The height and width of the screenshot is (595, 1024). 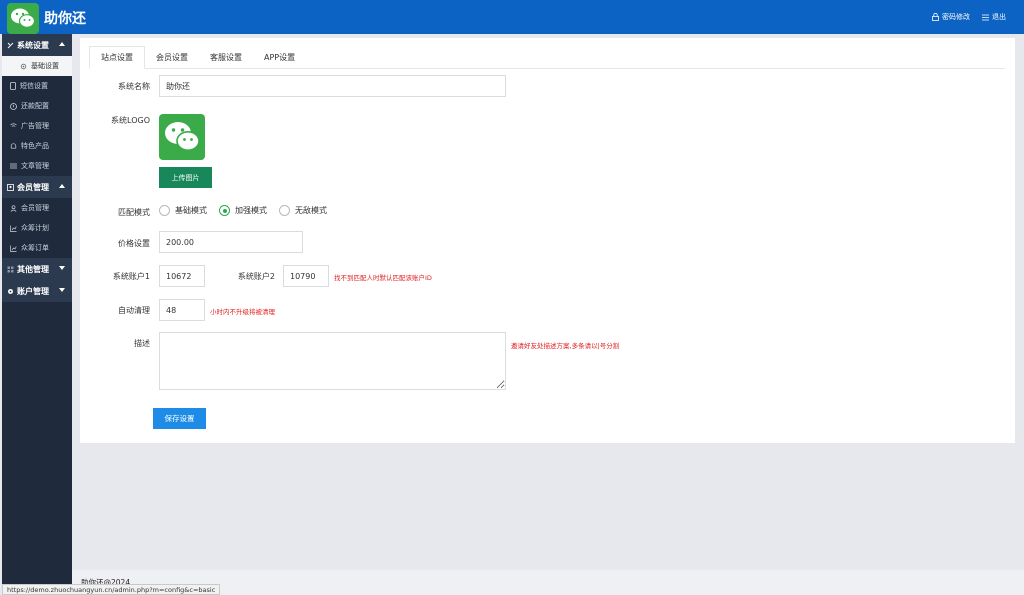 I want to click on logo-preview, so click(x=182, y=137).